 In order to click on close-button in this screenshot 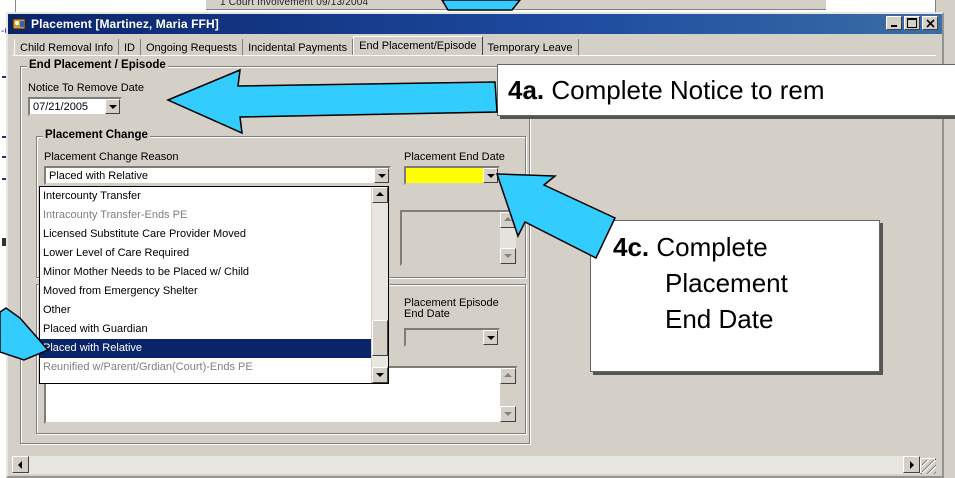, I will do `click(930, 23)`.